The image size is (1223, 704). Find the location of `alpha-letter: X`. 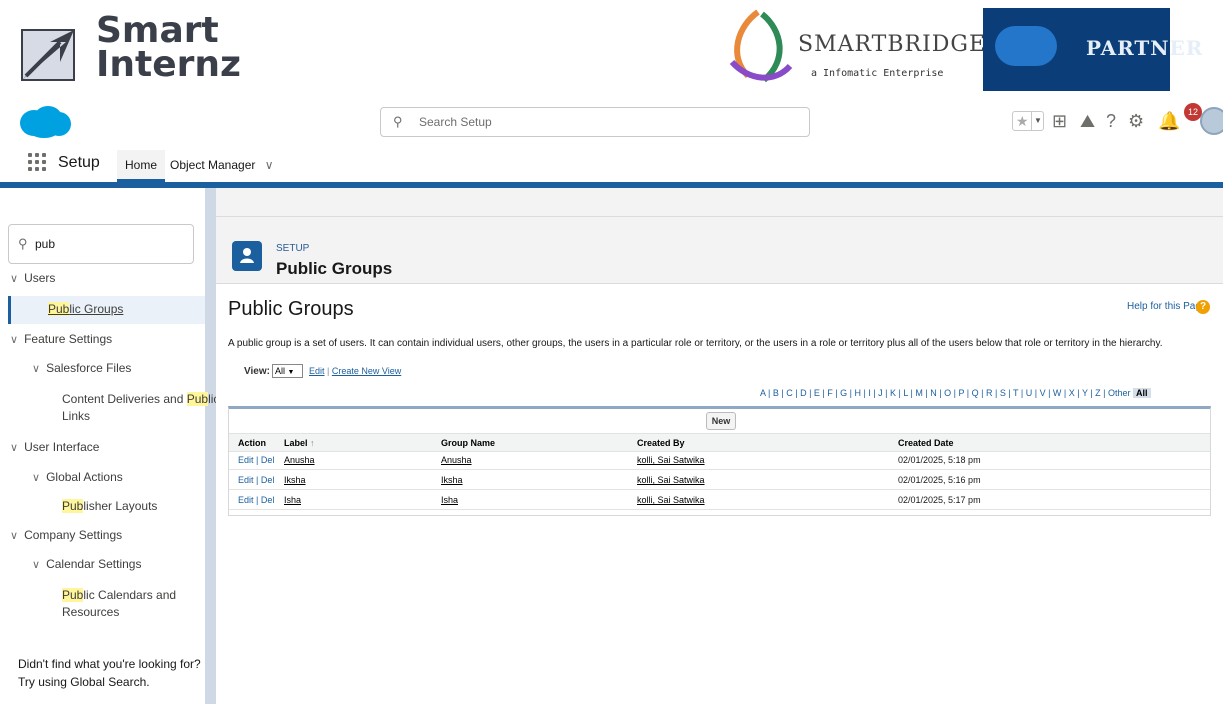

alpha-letter: X is located at coordinates (1072, 393).